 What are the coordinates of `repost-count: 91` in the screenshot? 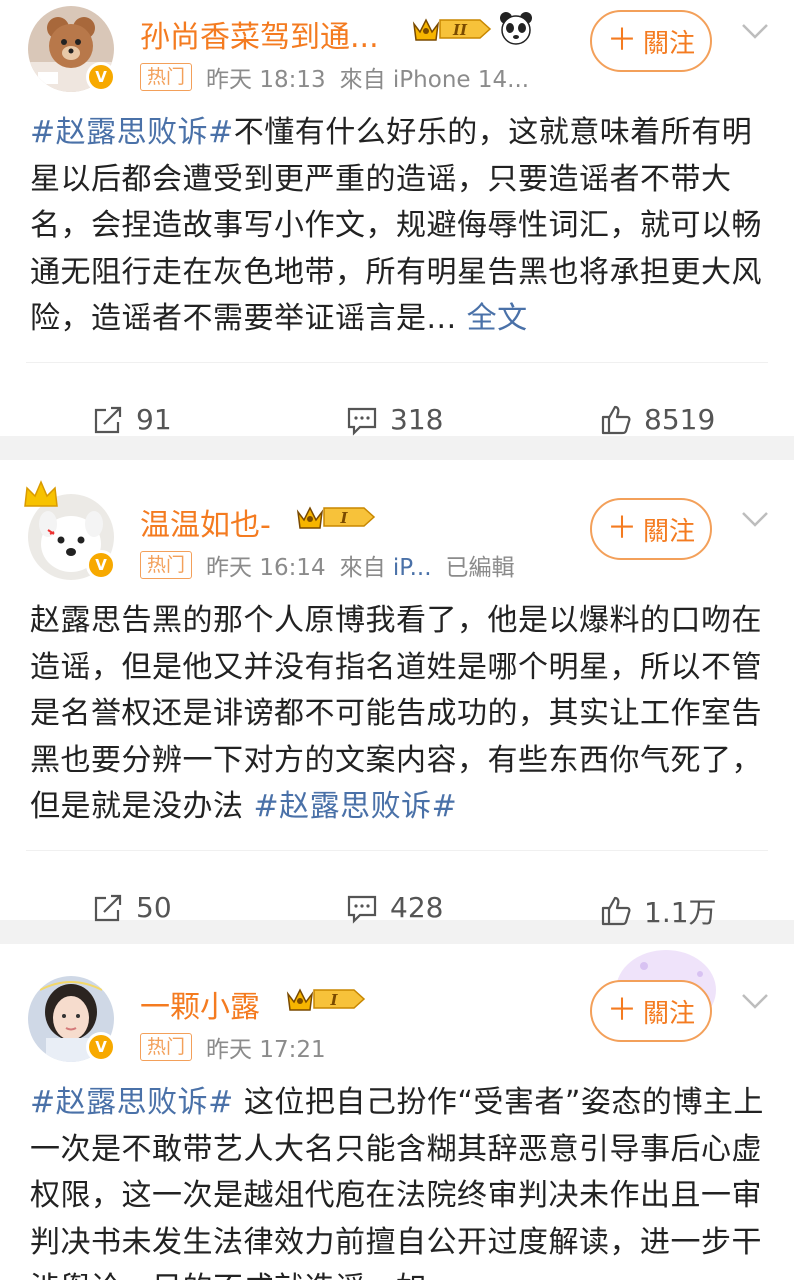 It's located at (154, 419).